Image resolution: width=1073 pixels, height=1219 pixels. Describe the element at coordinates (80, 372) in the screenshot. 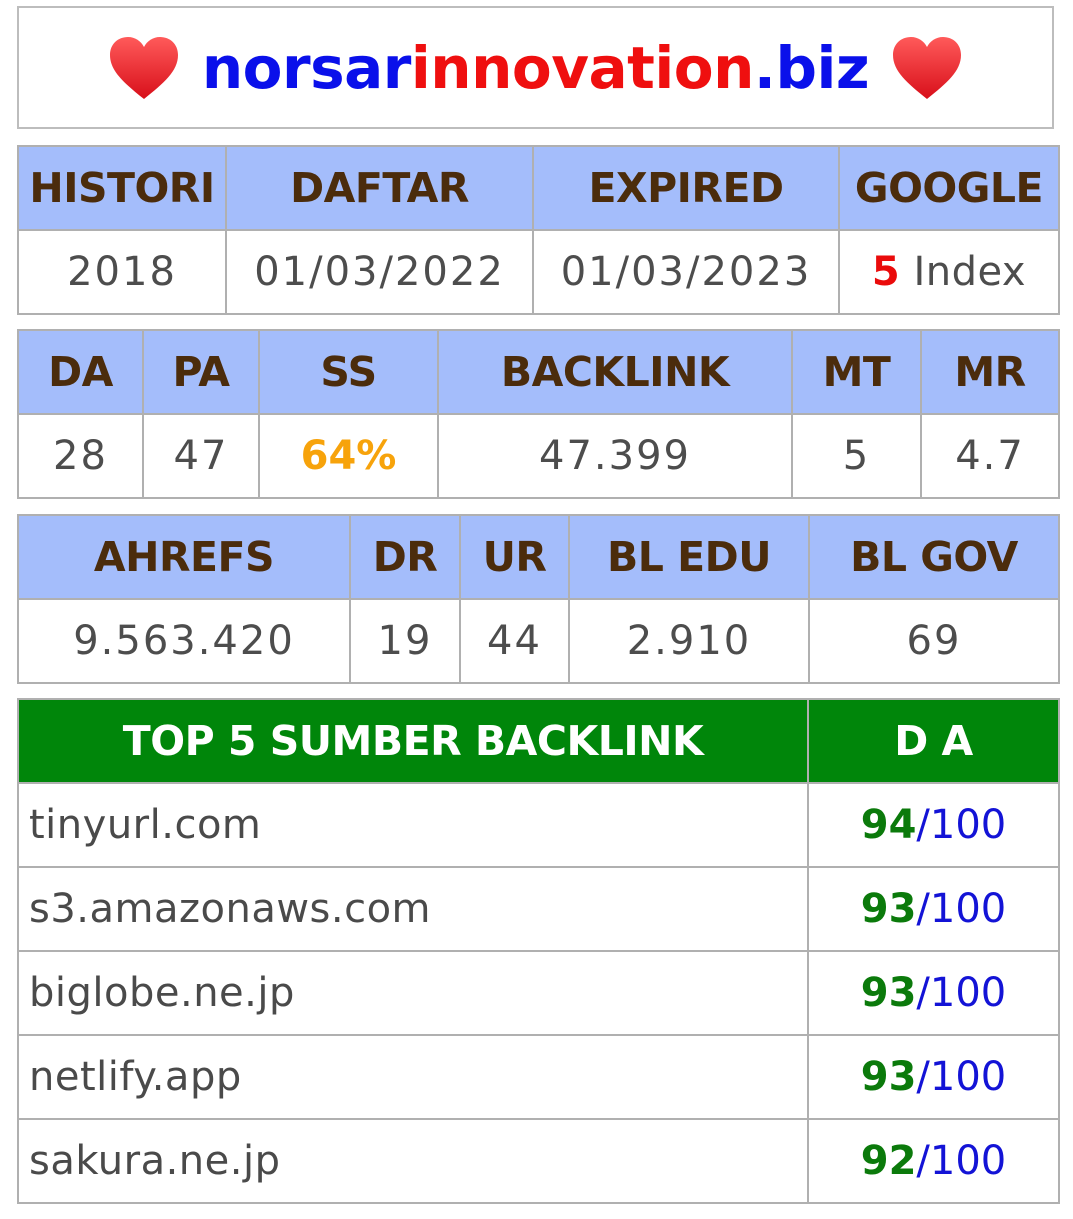

I see `header-da: DA` at that location.